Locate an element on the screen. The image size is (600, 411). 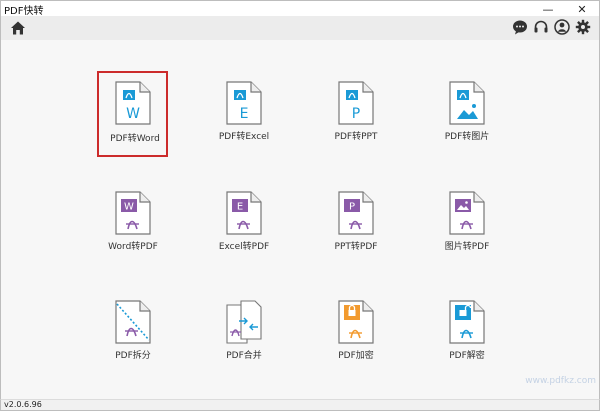
status-bar: v2.0.6.96 is located at coordinates (300, 405).